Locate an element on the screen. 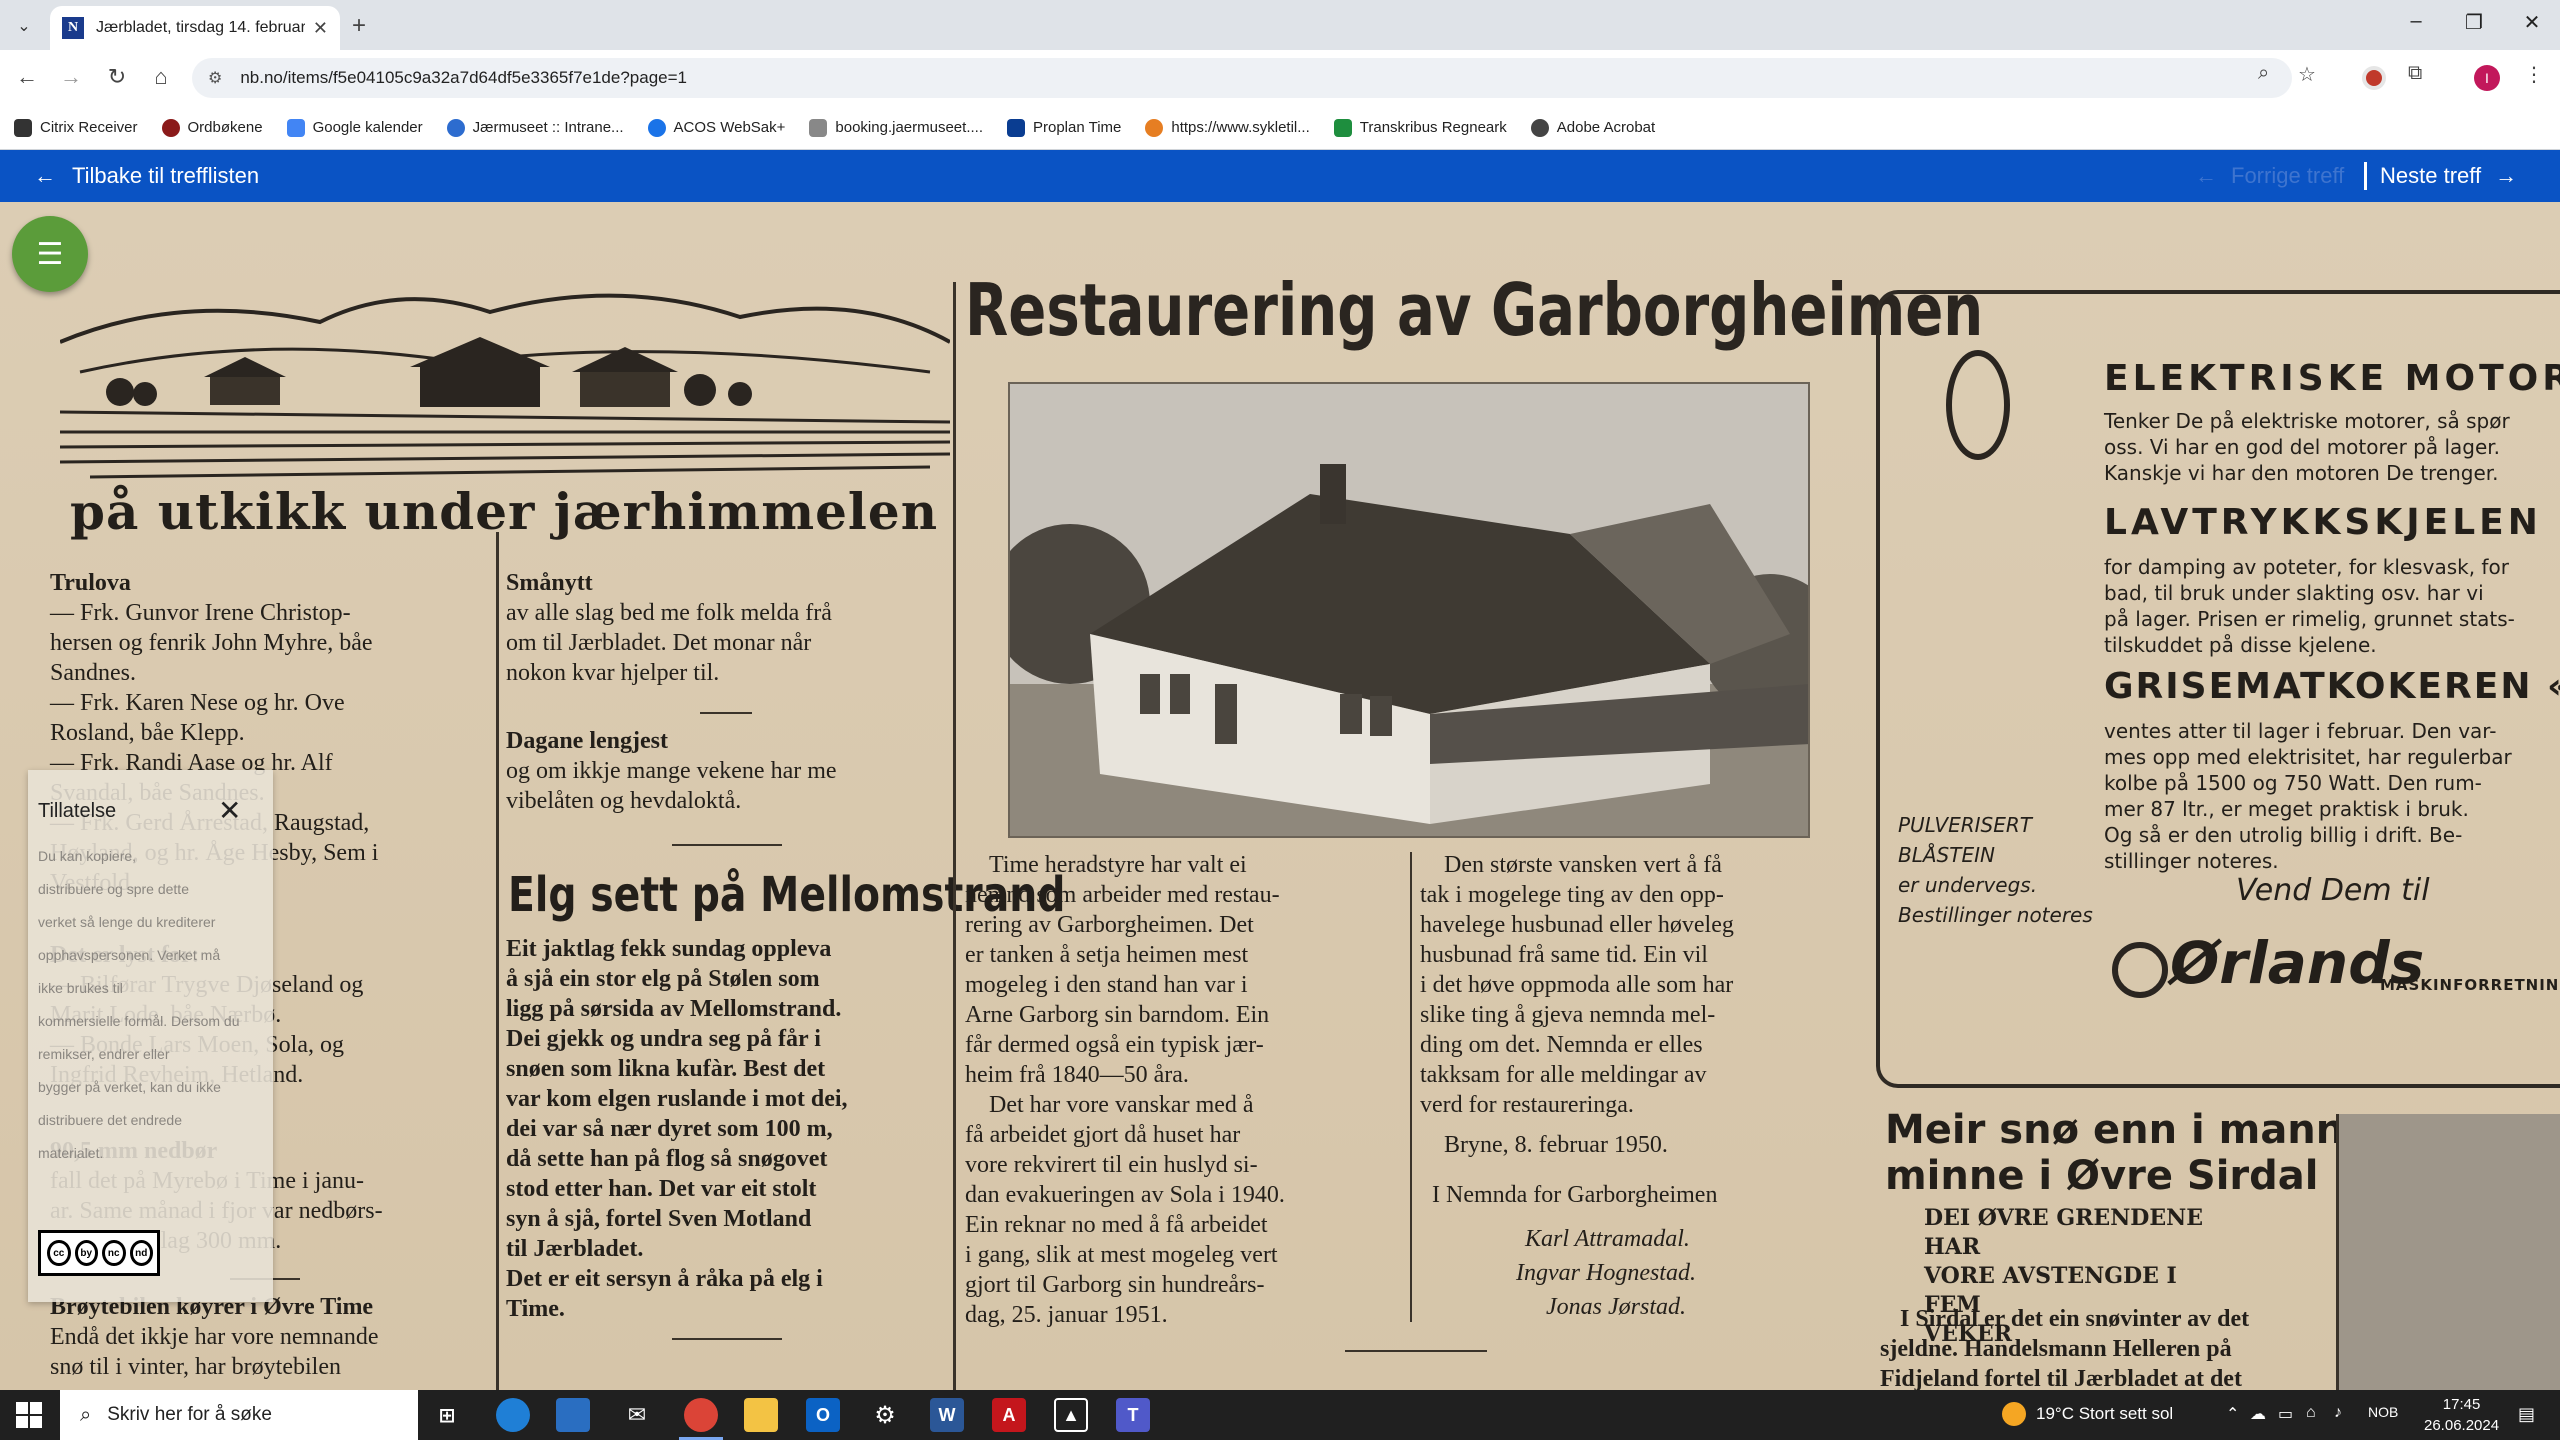 This screenshot has height=1440, width=2560. tray-chevron-icon: ⌃ is located at coordinates (2232, 1414).